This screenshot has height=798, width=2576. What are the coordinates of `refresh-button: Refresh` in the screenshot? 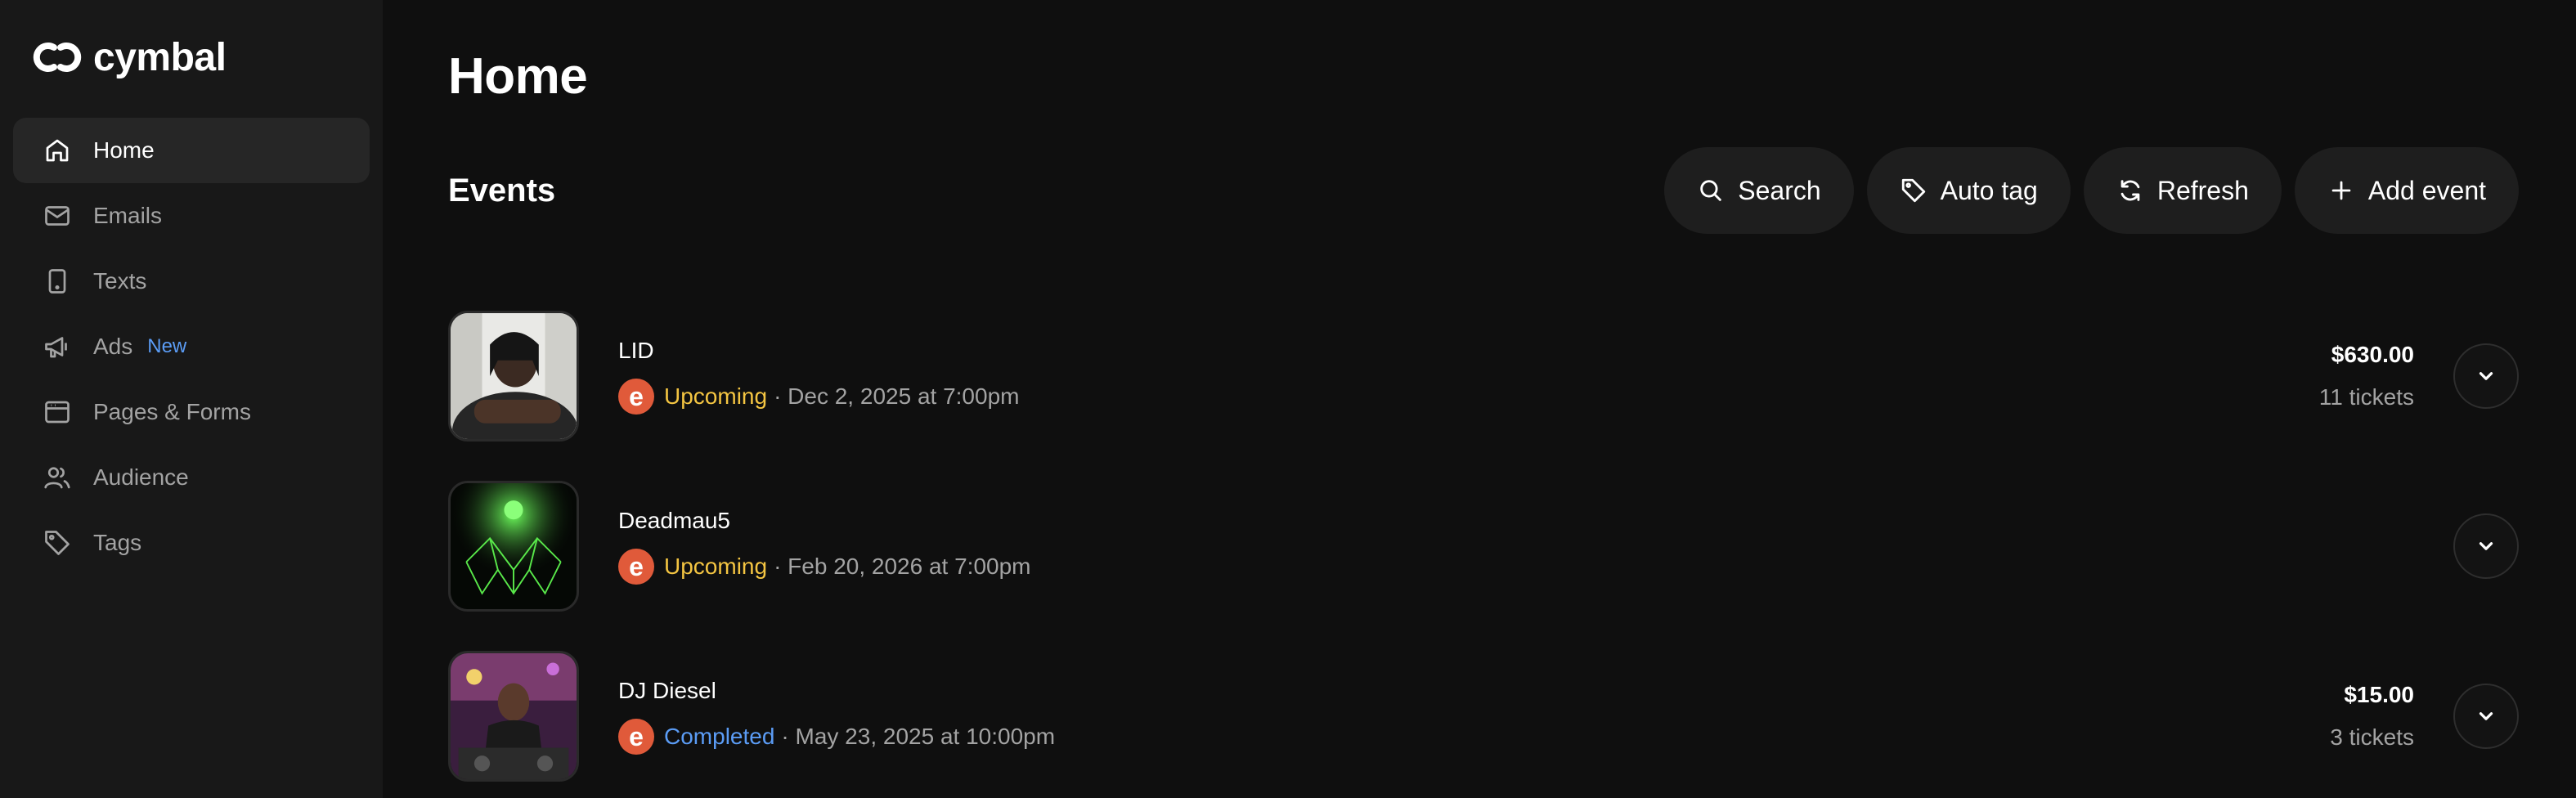 It's located at (2182, 190).